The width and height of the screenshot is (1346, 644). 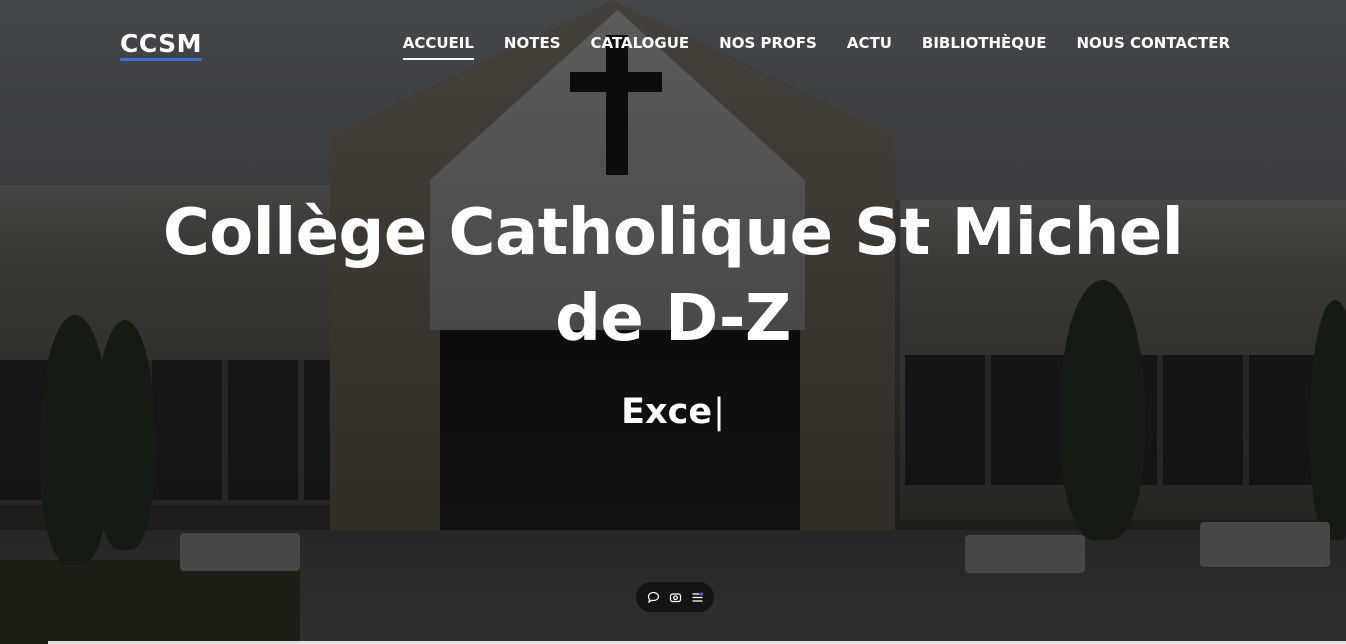 I want to click on nav-item-nous-contacter: NOUS CONTACTER, so click(x=1153, y=47).